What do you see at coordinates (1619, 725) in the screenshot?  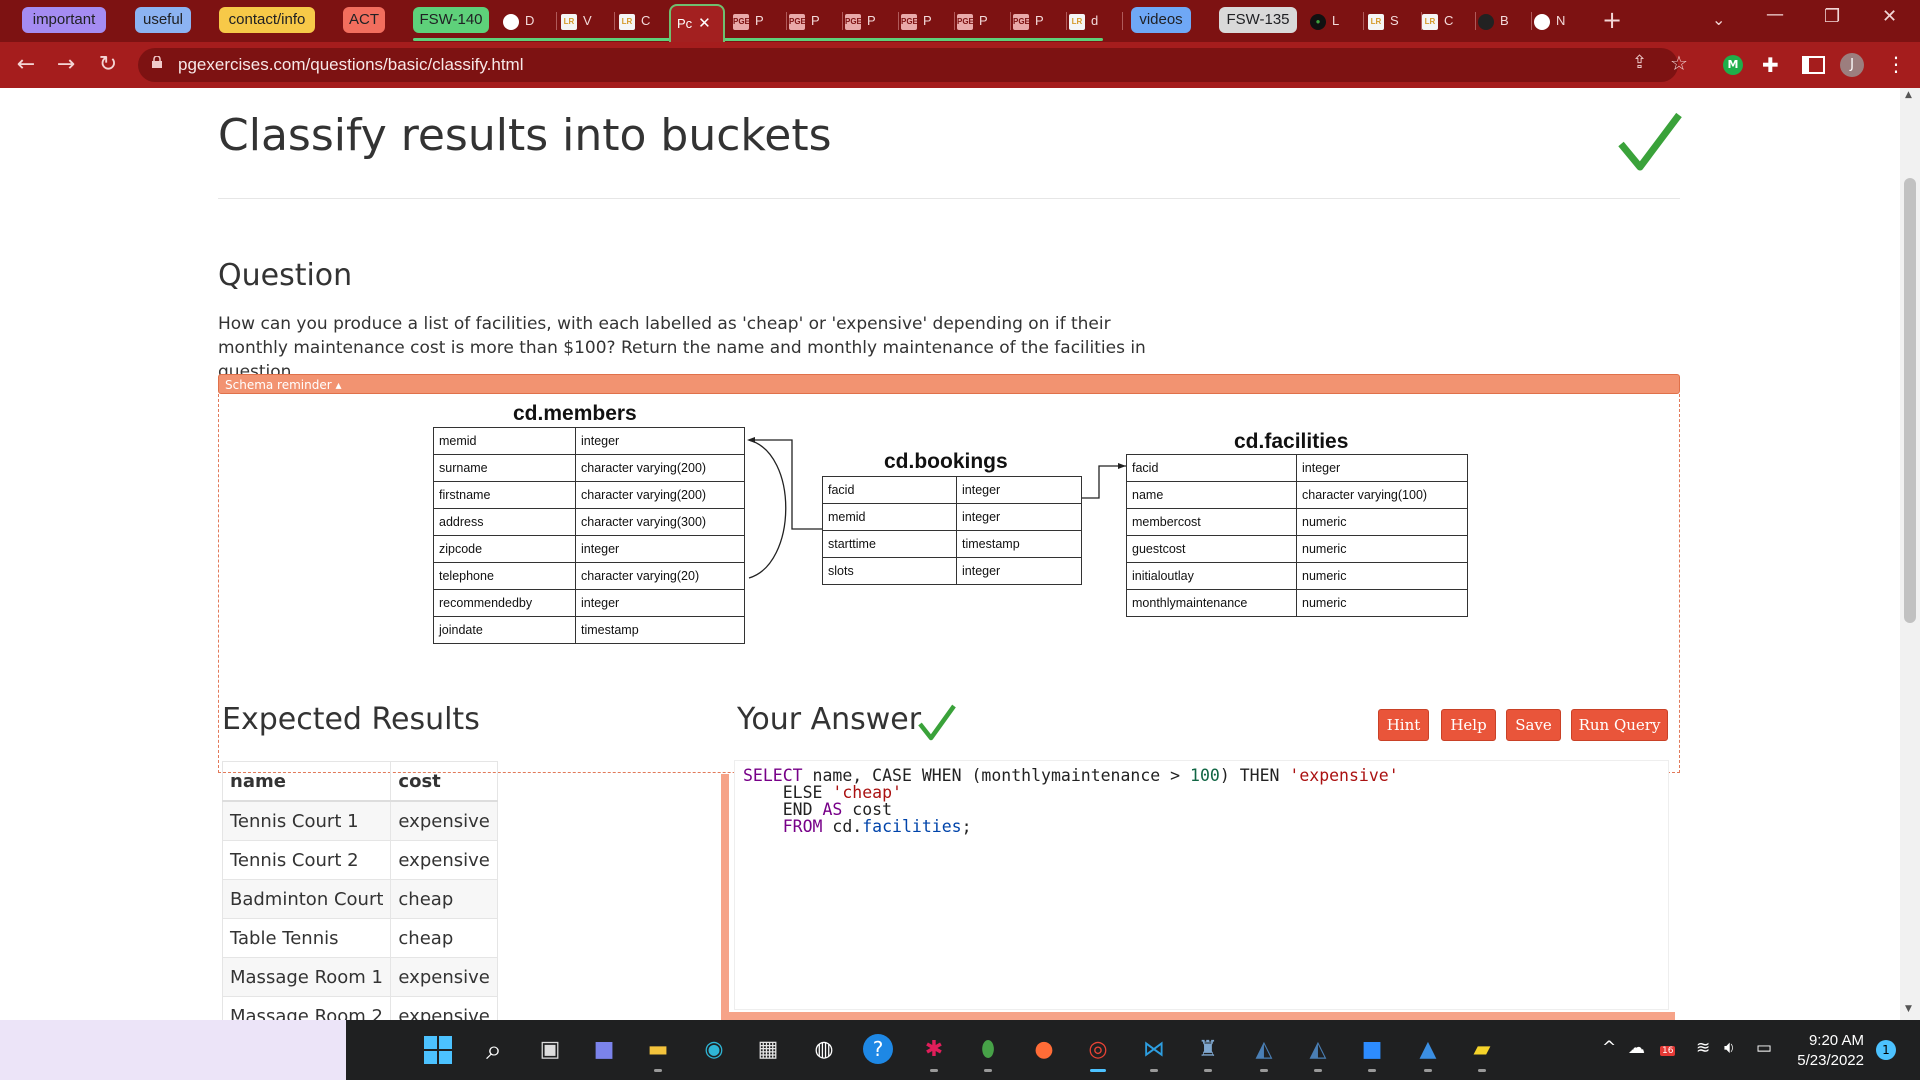 I see `run-query-button: Run Query` at bounding box center [1619, 725].